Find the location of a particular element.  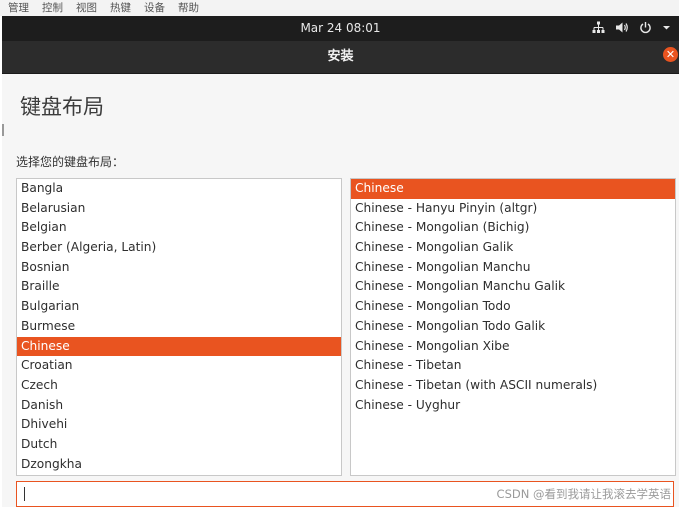

layout-item: Bangla is located at coordinates (179, 189).